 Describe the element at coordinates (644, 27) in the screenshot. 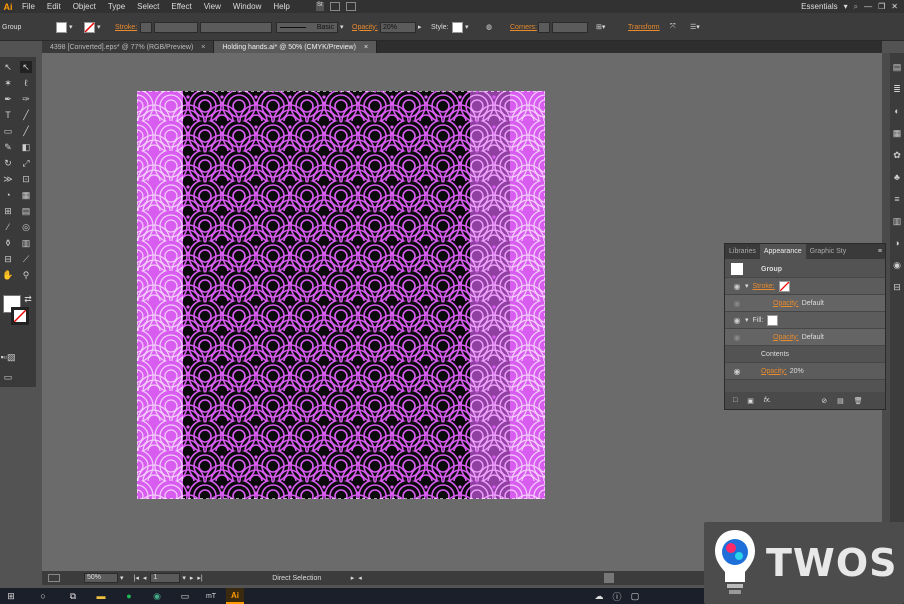

I see `transform-label: Transform` at that location.